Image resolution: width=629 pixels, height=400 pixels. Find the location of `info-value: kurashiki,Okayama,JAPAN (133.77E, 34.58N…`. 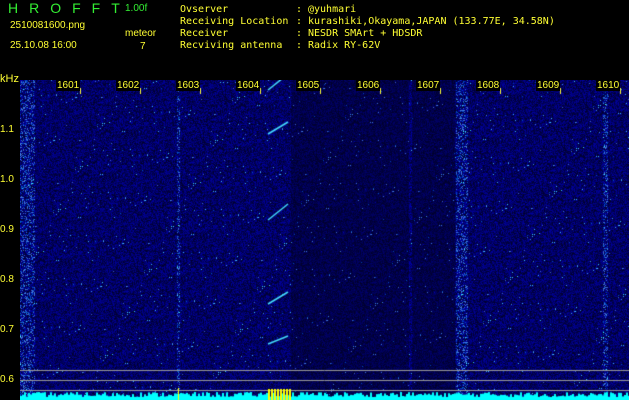

info-value: kurashiki,Okayama,JAPAN (133.77E, 34.58N… is located at coordinates (431, 21).